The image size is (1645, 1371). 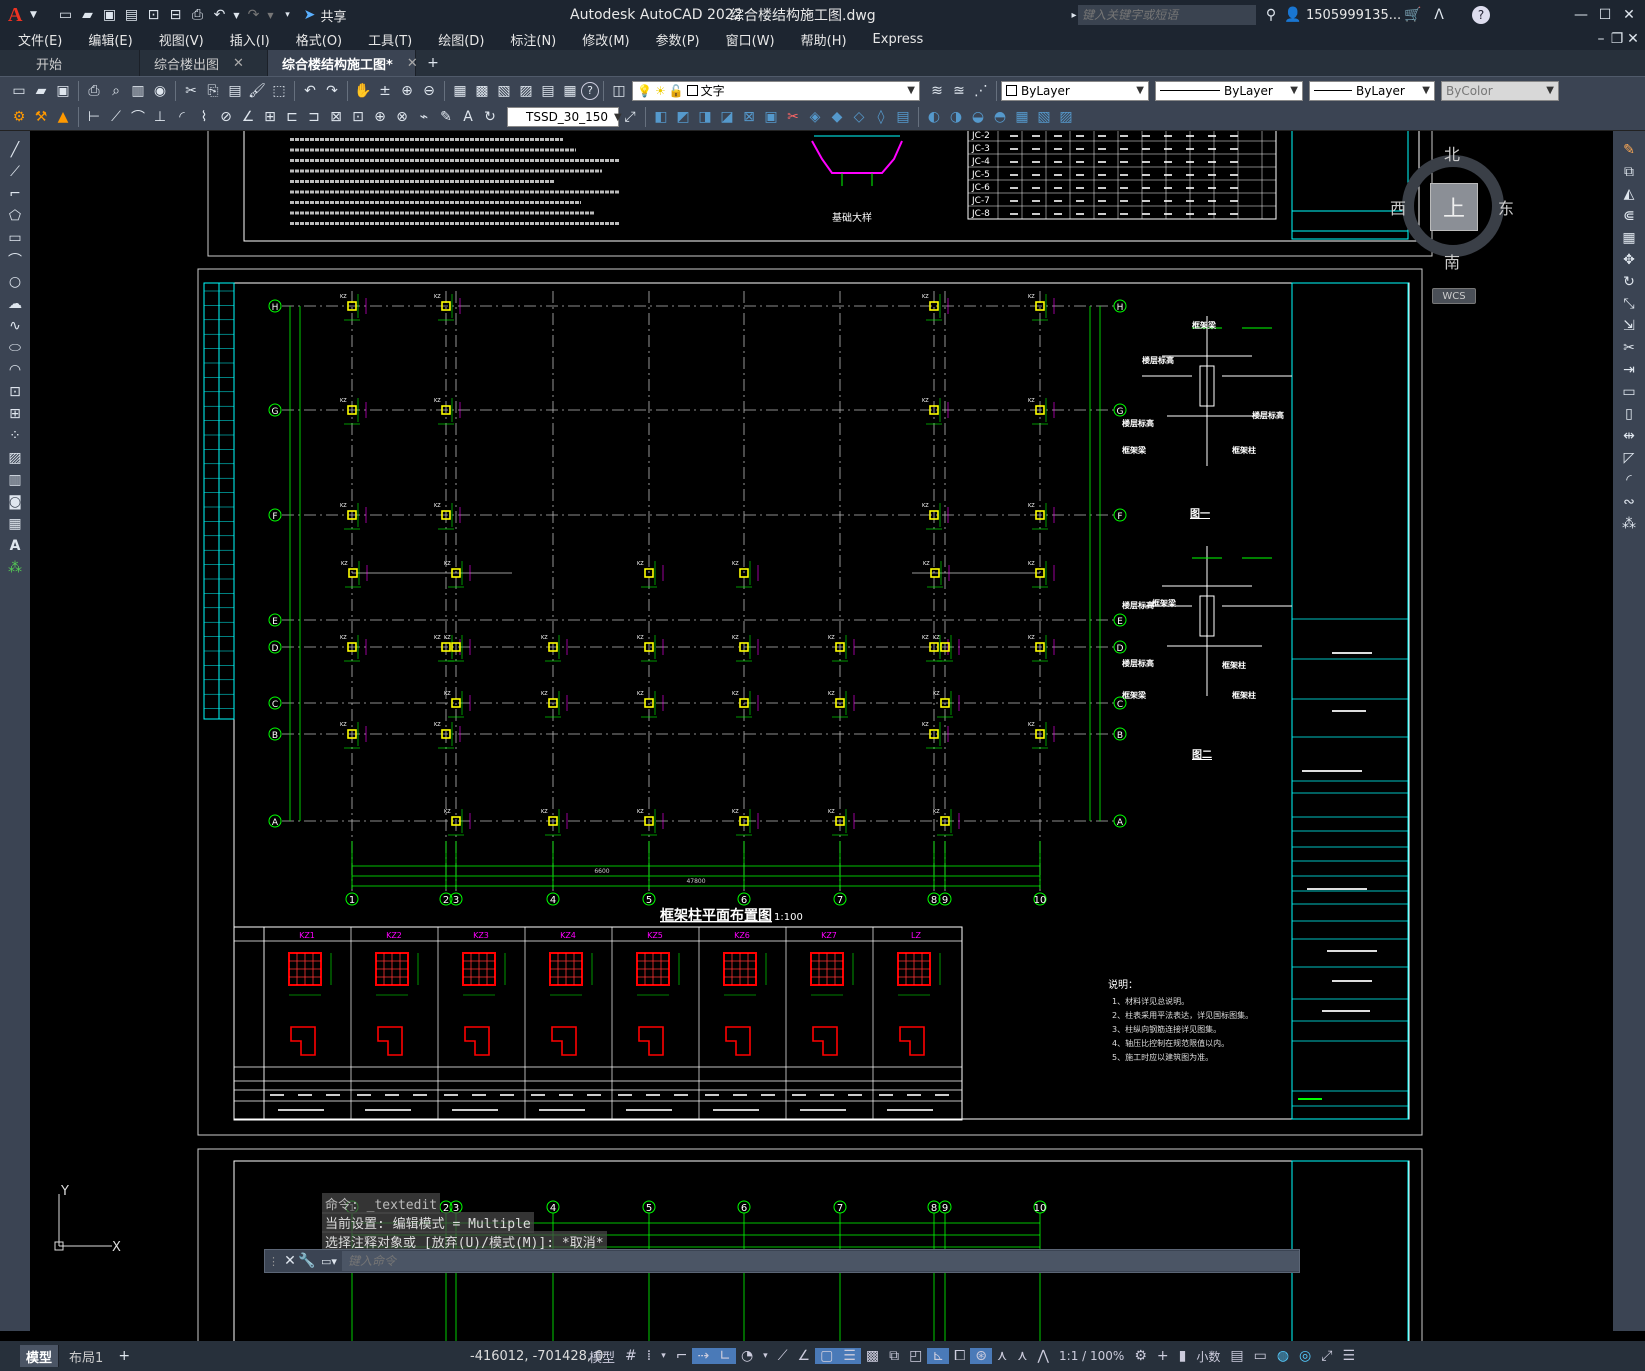 I want to click on dim-edit-icon: ✎, so click(x=446, y=117).